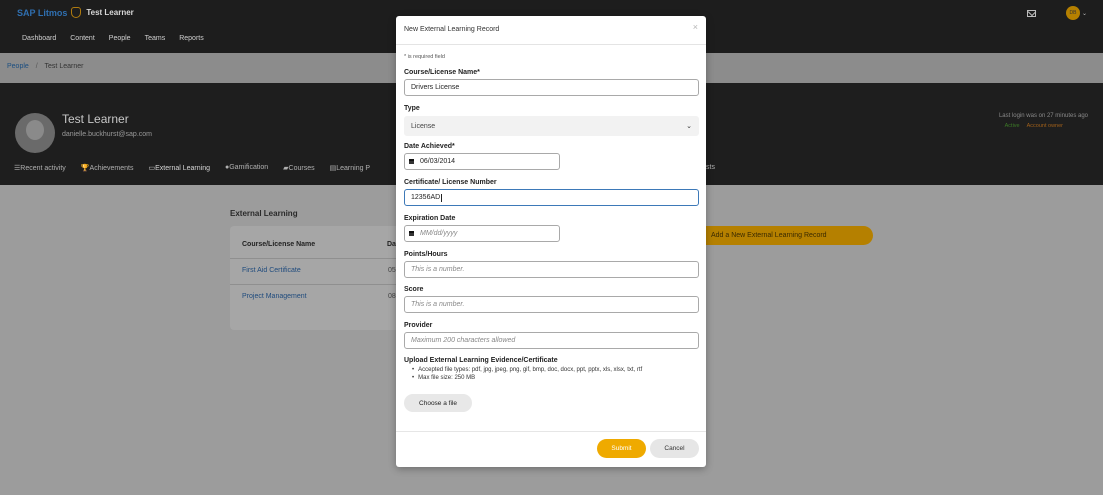 This screenshot has width=1103, height=495. What do you see at coordinates (279, 244) in the screenshot?
I see `column-header-name: Course/License Name` at bounding box center [279, 244].